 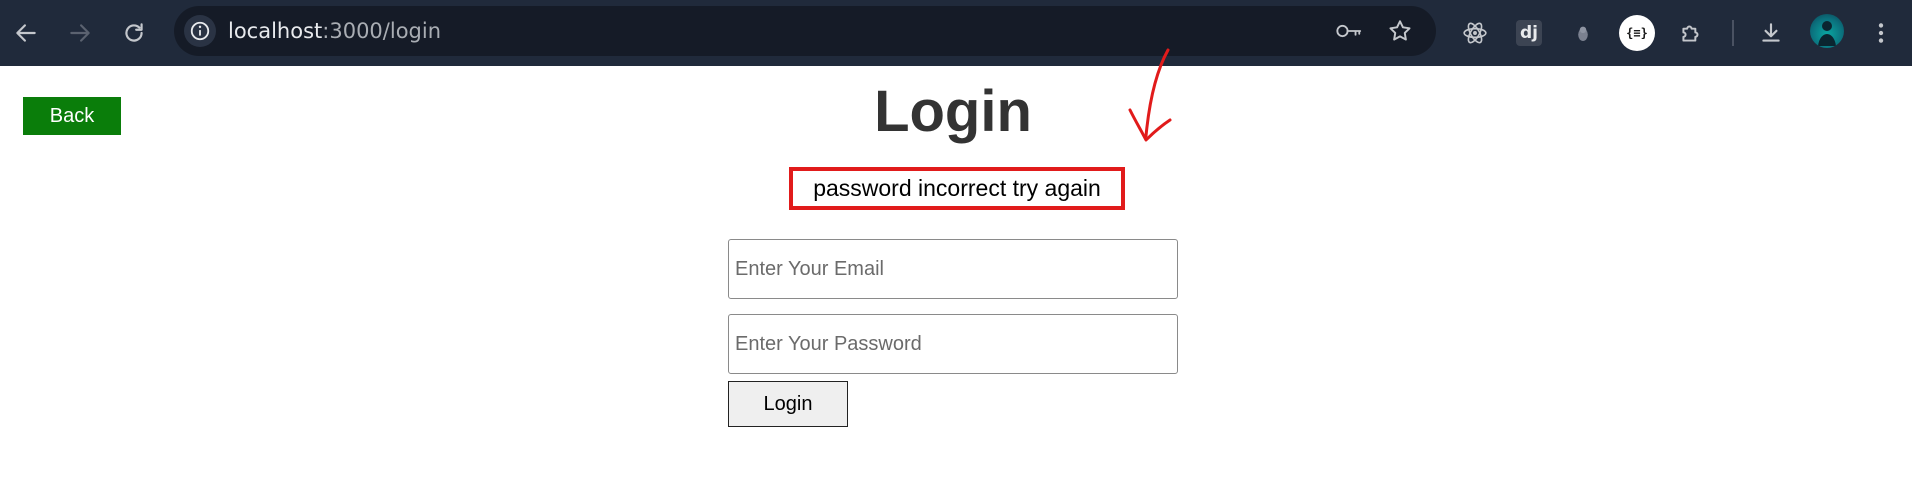 I want to click on password-key-icon, so click(x=1349, y=31).